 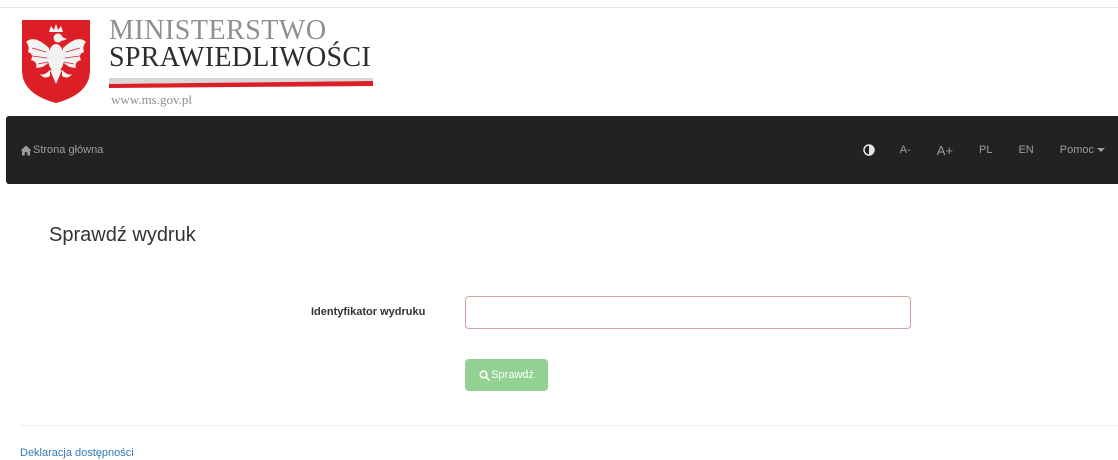 I want to click on flag-stripe-decoration, so click(x=241, y=83).